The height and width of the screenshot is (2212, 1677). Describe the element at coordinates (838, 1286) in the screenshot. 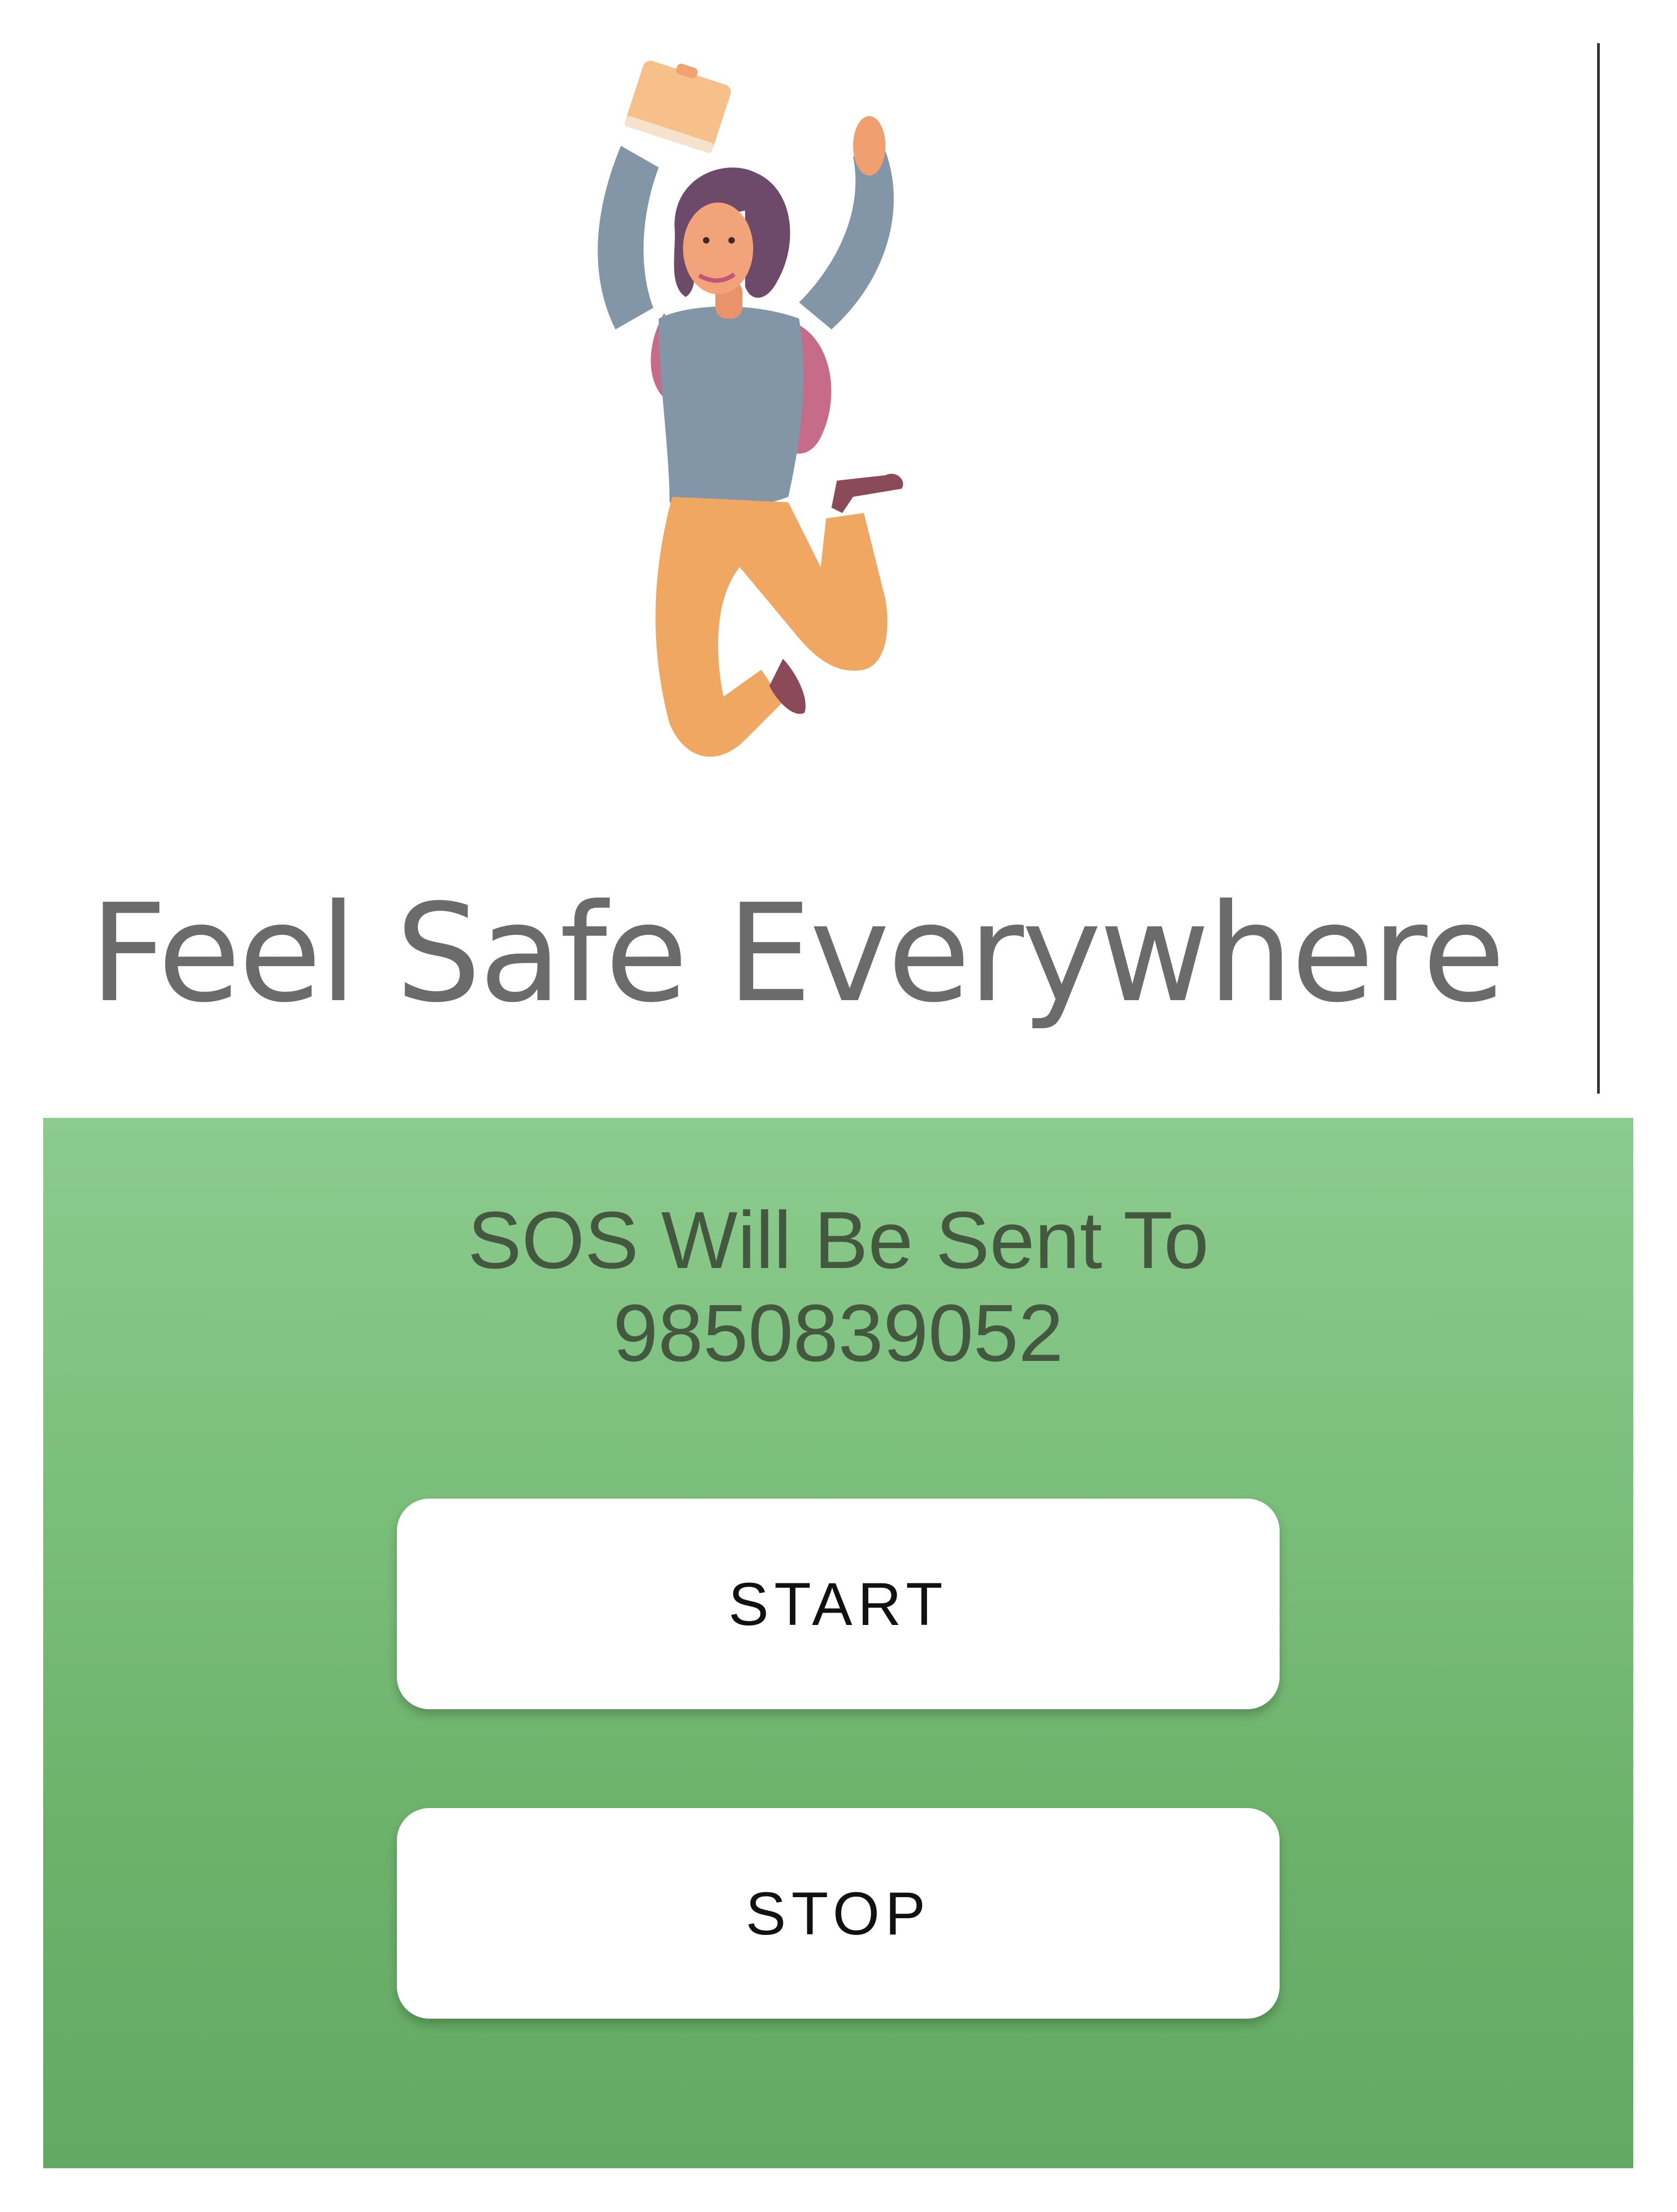

I see `sos-recipient-text: SOS Will Be Sent To 9850839052` at that location.